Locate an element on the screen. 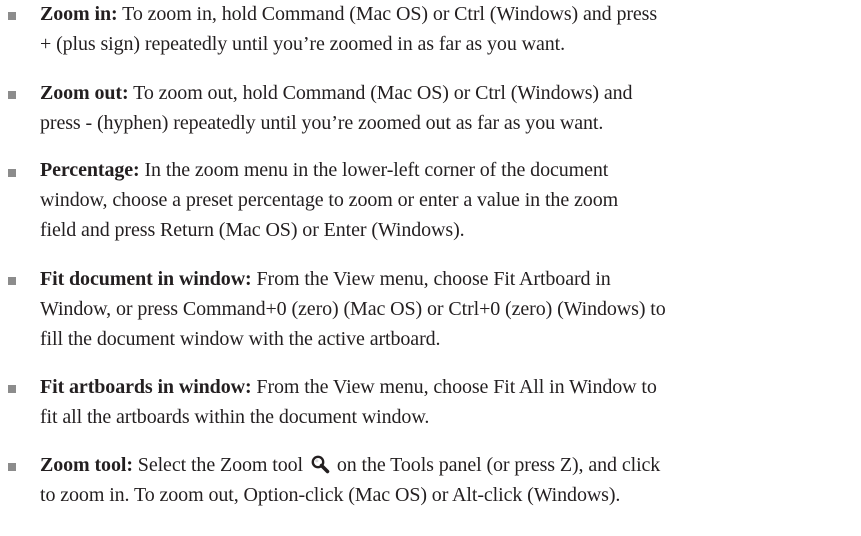  list-item-term: Fit document in window: is located at coordinates (146, 279).